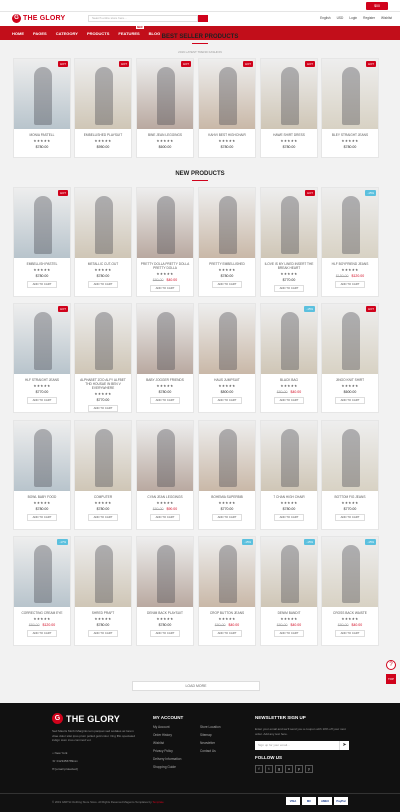 This screenshot has height=812, width=400. What do you see at coordinates (42, 264) in the screenshot?
I see `product-name: EMBELLISH PASTEL` at bounding box center [42, 264].